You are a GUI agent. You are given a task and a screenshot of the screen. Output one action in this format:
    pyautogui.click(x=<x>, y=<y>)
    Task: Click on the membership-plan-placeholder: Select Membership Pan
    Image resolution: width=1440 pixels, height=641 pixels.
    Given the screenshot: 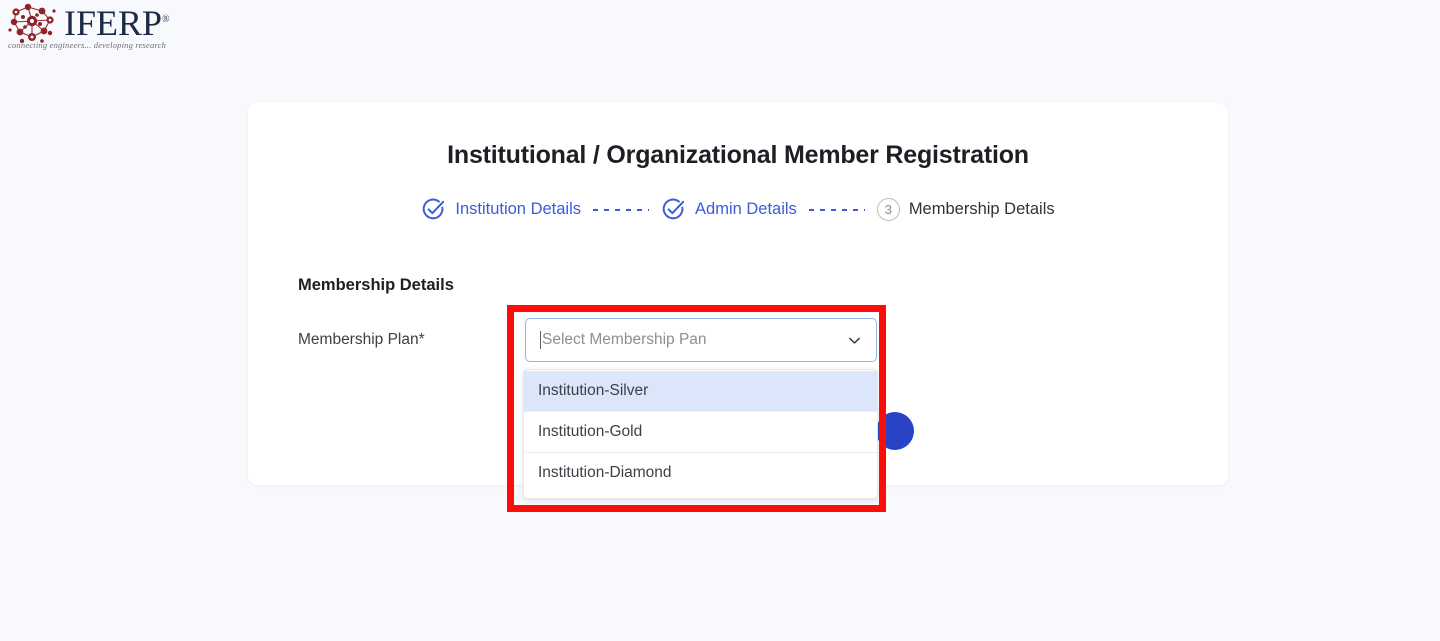 What is the action you would take?
    pyautogui.click(x=624, y=339)
    